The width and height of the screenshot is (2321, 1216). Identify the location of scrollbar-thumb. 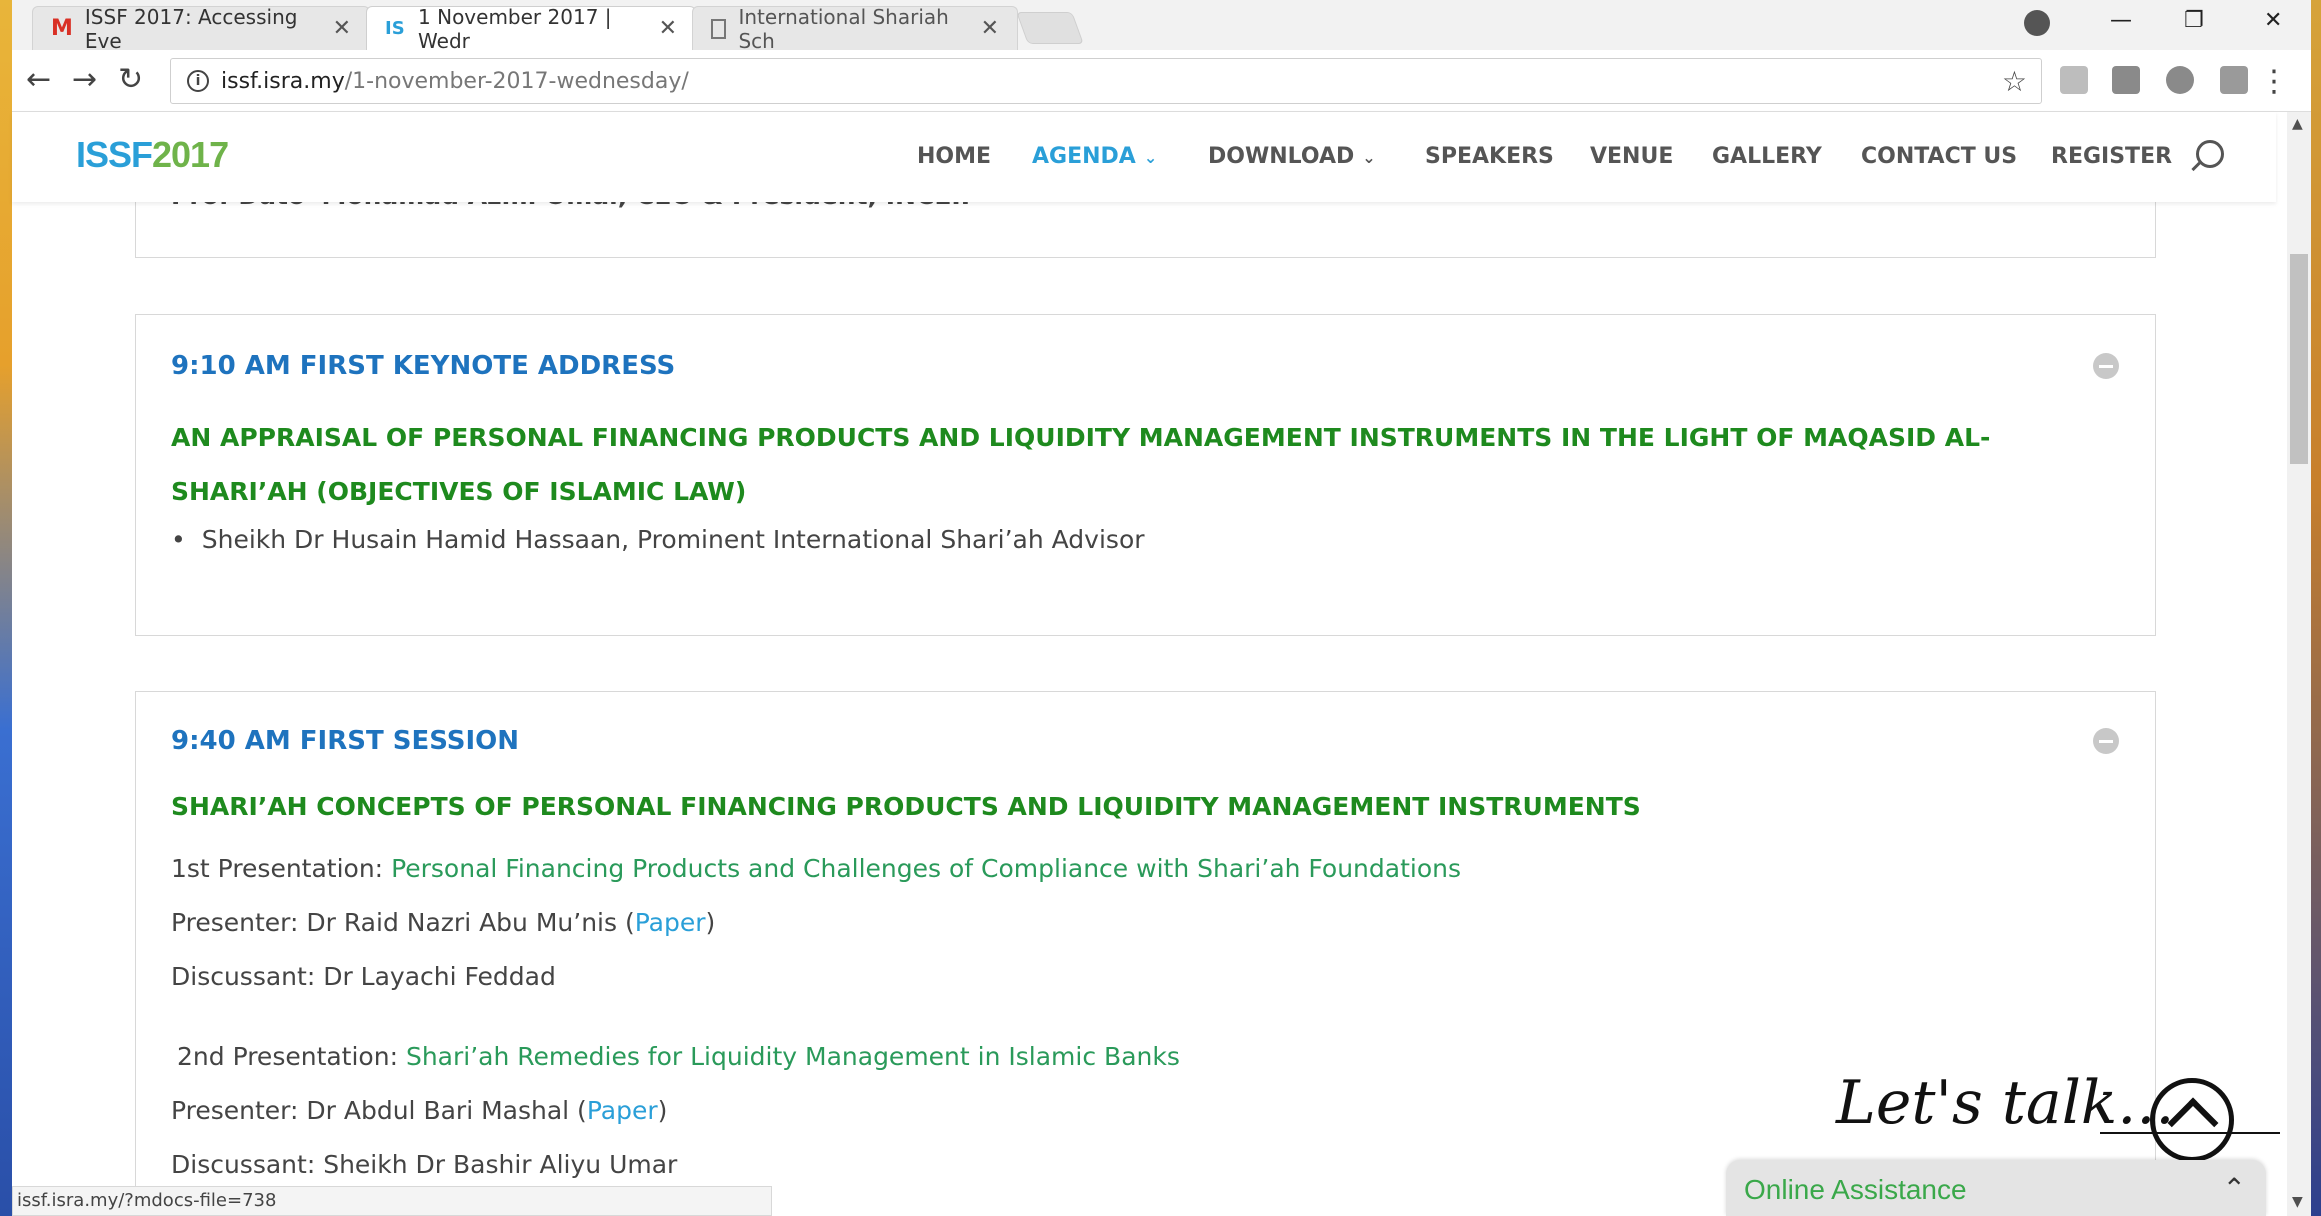
(2299, 359).